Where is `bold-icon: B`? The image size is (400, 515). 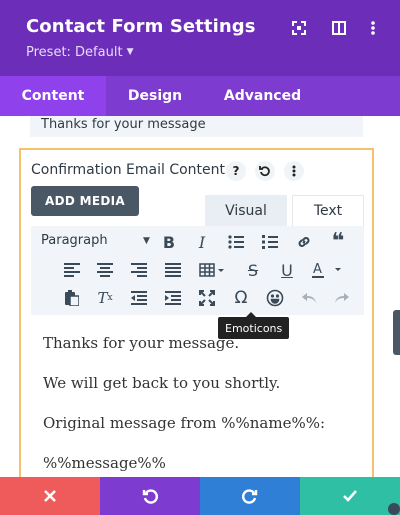
bold-icon: B is located at coordinates (169, 242).